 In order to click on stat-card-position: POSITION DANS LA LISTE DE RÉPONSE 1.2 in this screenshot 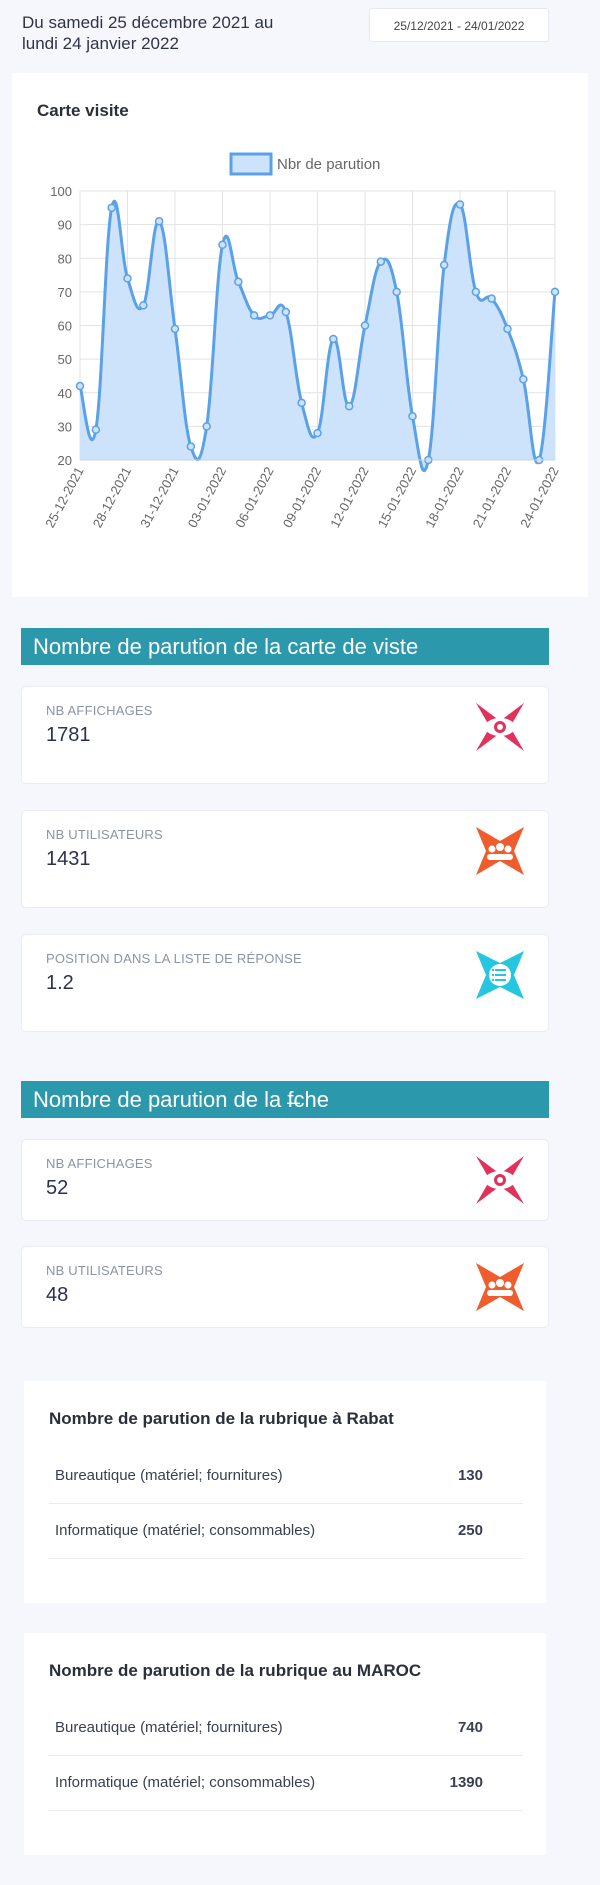, I will do `click(285, 983)`.